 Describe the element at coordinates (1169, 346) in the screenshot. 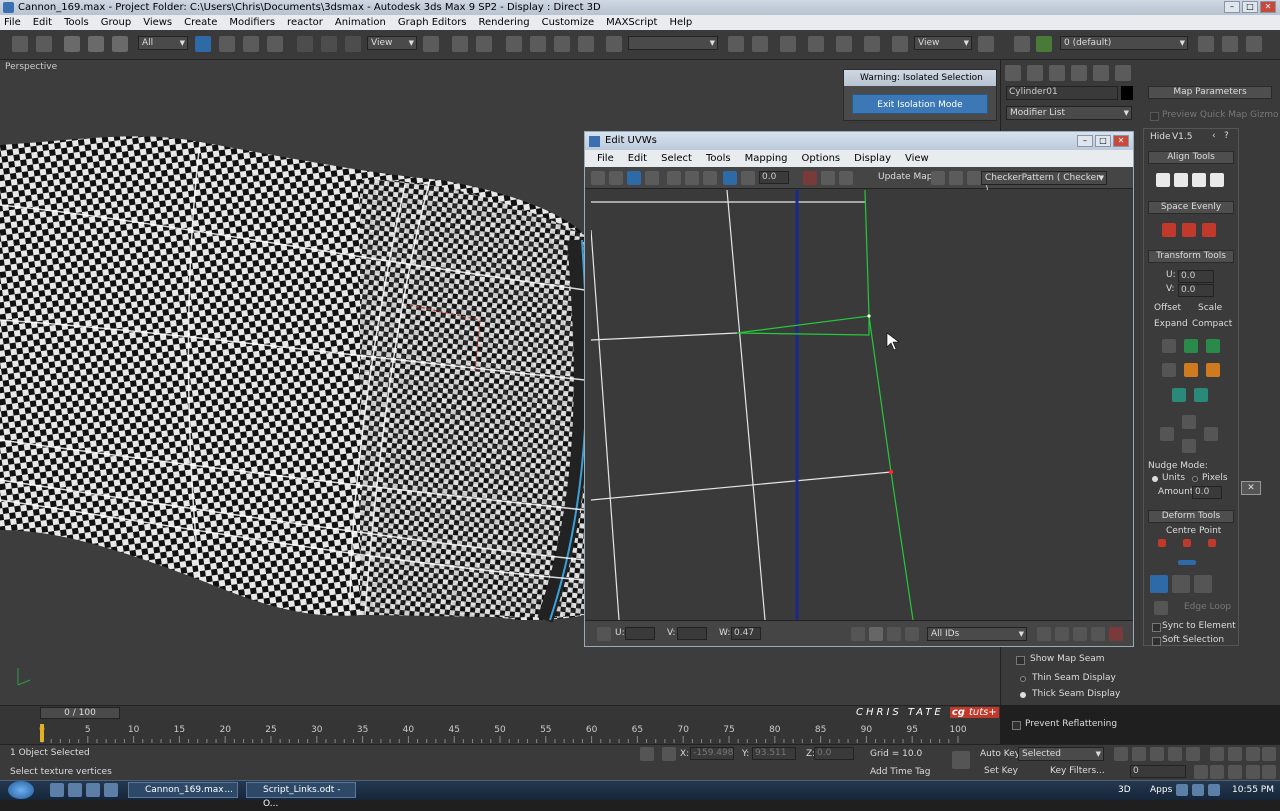

I see `rotate-ccw-icon` at that location.